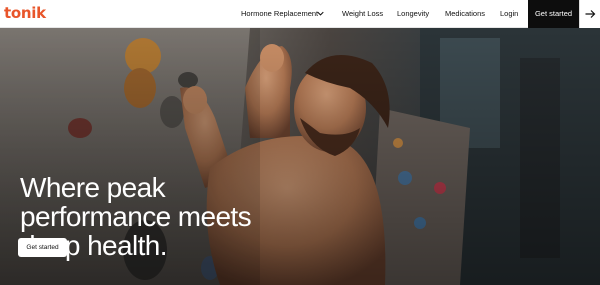 This screenshot has height=285, width=600. I want to click on get-started-nav-button: Get started, so click(553, 14).